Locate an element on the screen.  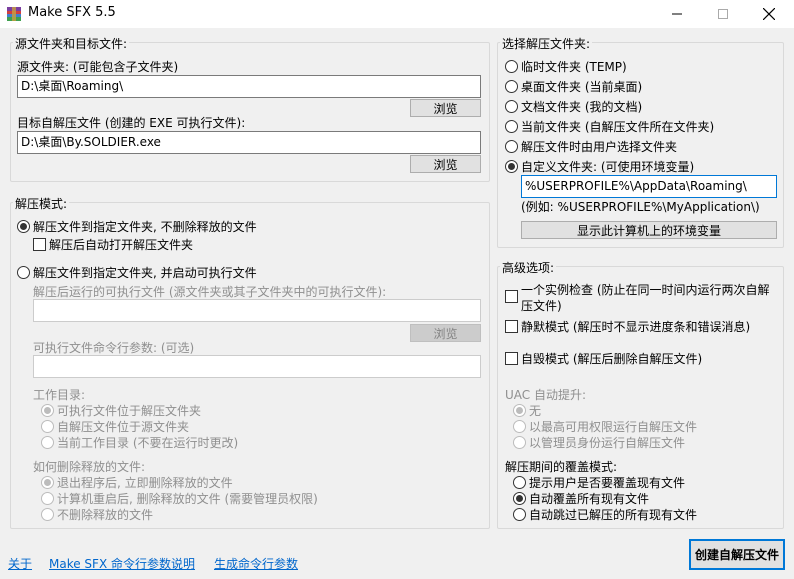
minimize-icon is located at coordinates (677, 14).